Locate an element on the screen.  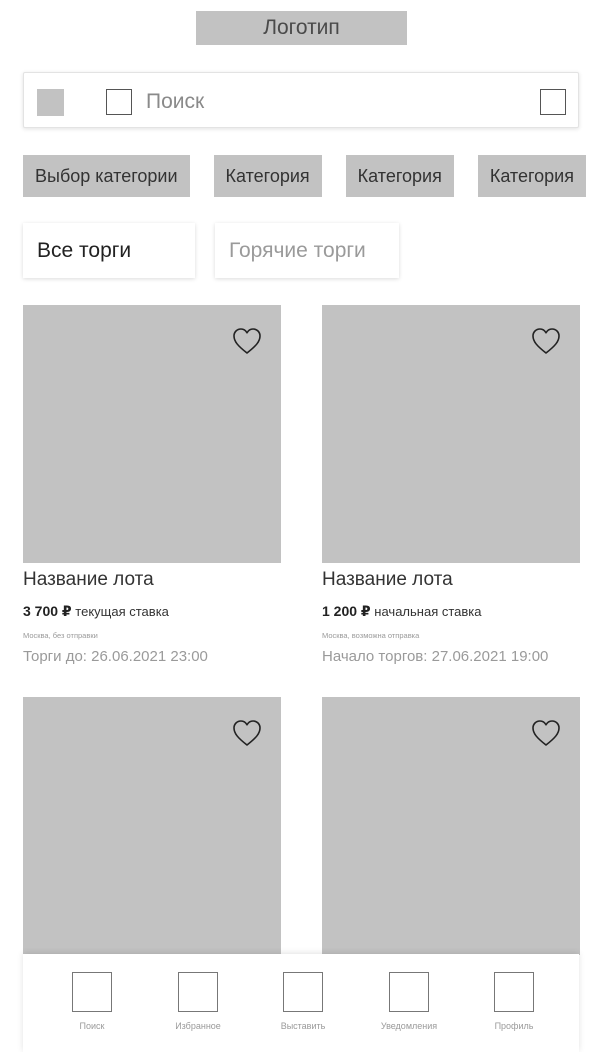
nav-item-search: Поиск is located at coordinates (92, 1003).